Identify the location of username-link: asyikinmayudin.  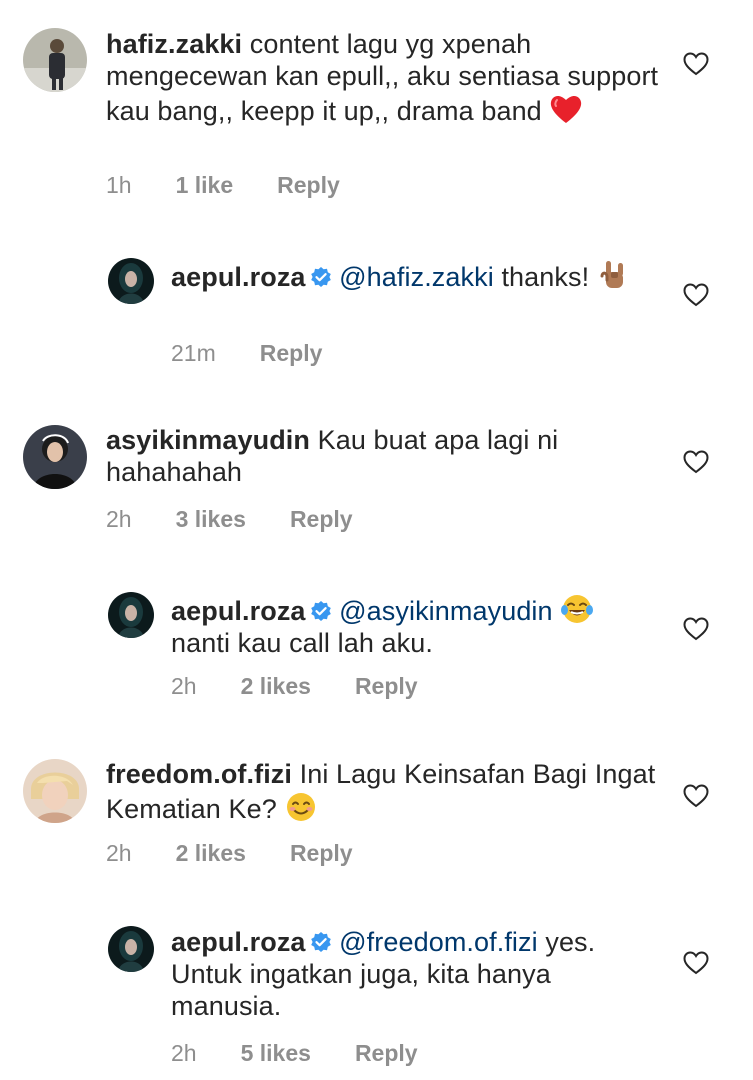
(208, 440).